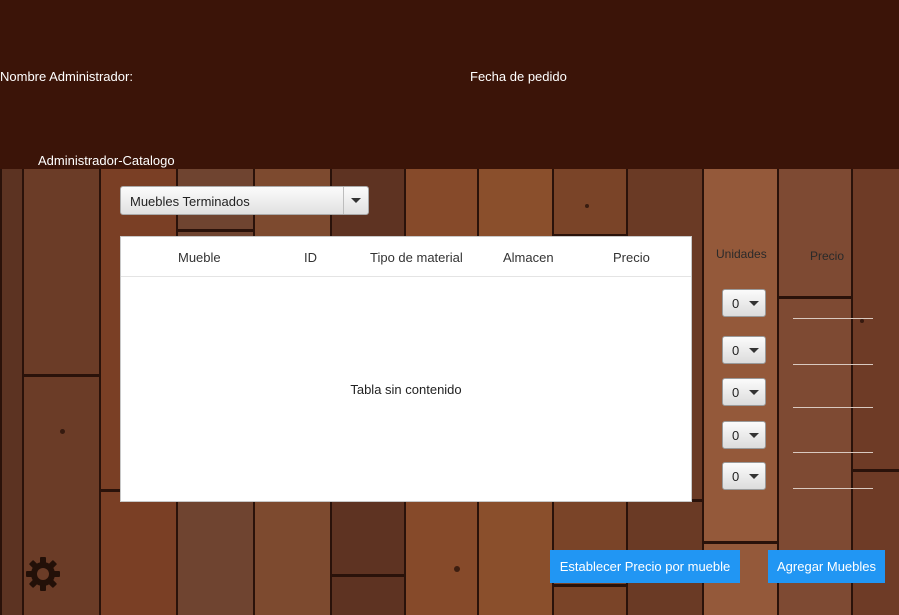 The height and width of the screenshot is (615, 899). I want to click on table-empty-message: Tabla sin contenido, so click(406, 389).